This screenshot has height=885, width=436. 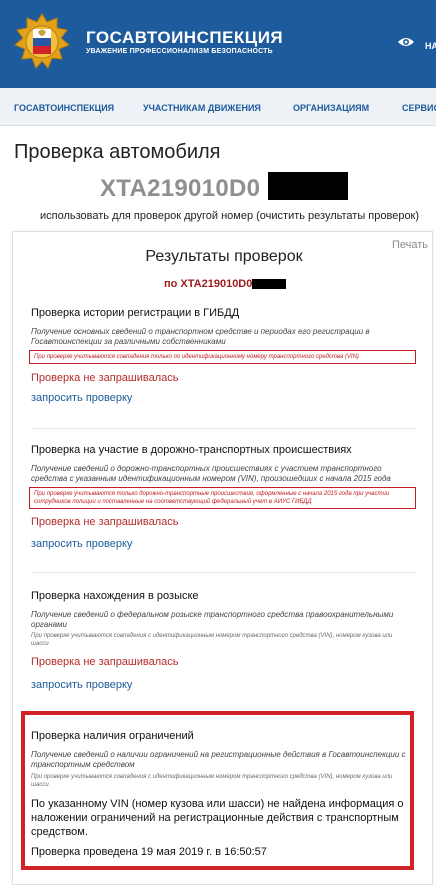 I want to click on section-status-registration: Проверка не запрашивалась, so click(x=105, y=378).